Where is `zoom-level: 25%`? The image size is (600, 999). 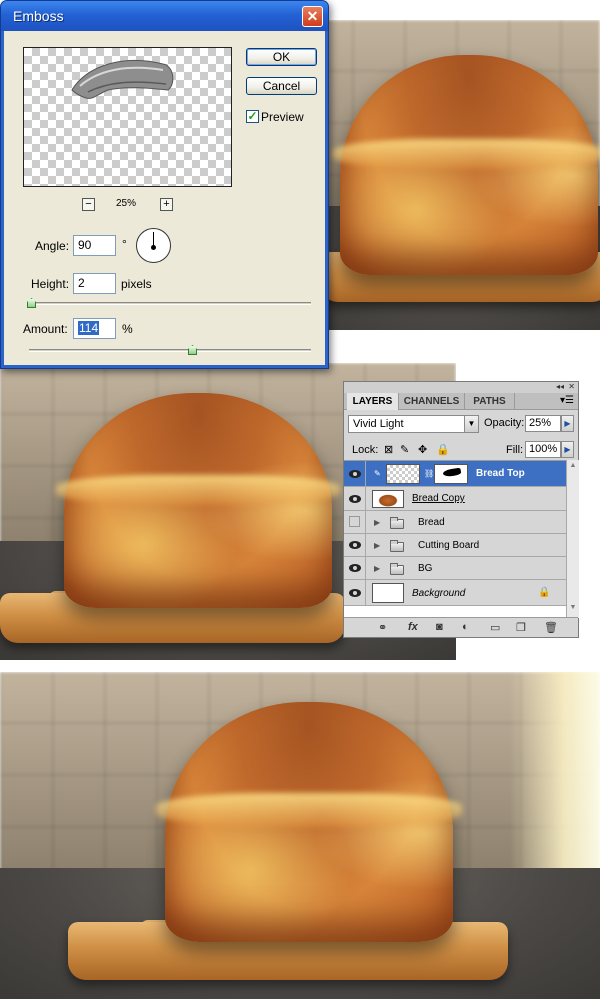
zoom-level: 25% is located at coordinates (126, 203).